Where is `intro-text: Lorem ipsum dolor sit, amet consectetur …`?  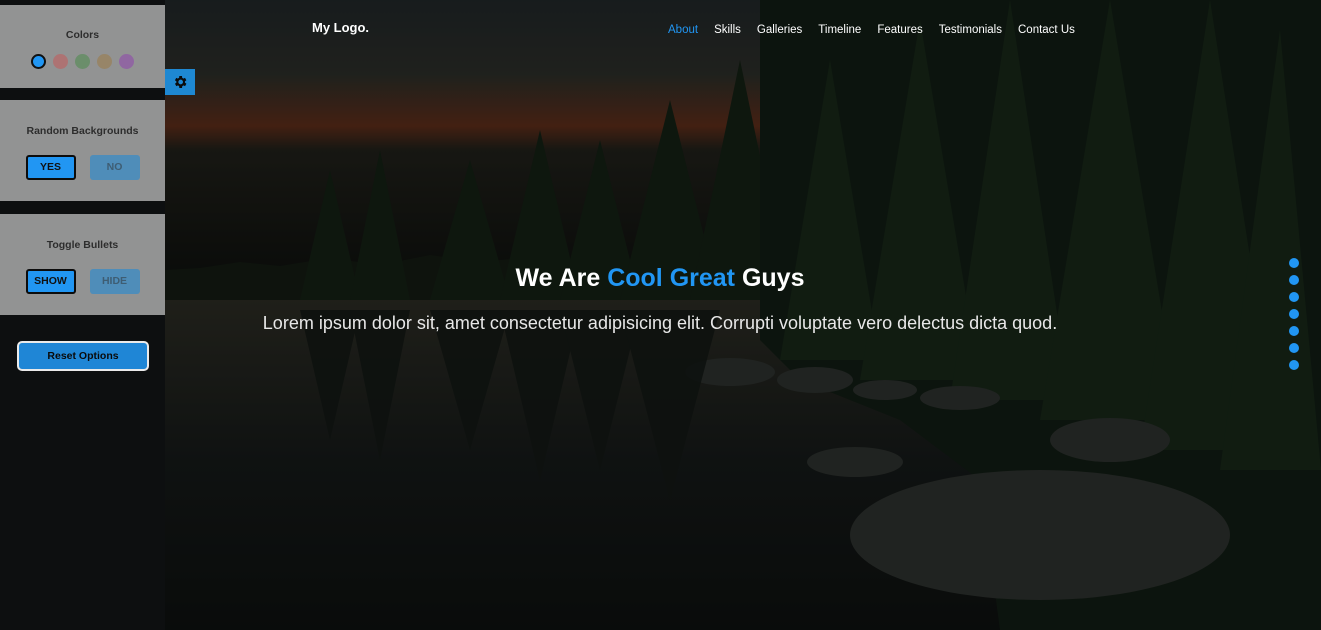 intro-text: Lorem ipsum dolor sit, amet consectetur … is located at coordinates (660, 323).